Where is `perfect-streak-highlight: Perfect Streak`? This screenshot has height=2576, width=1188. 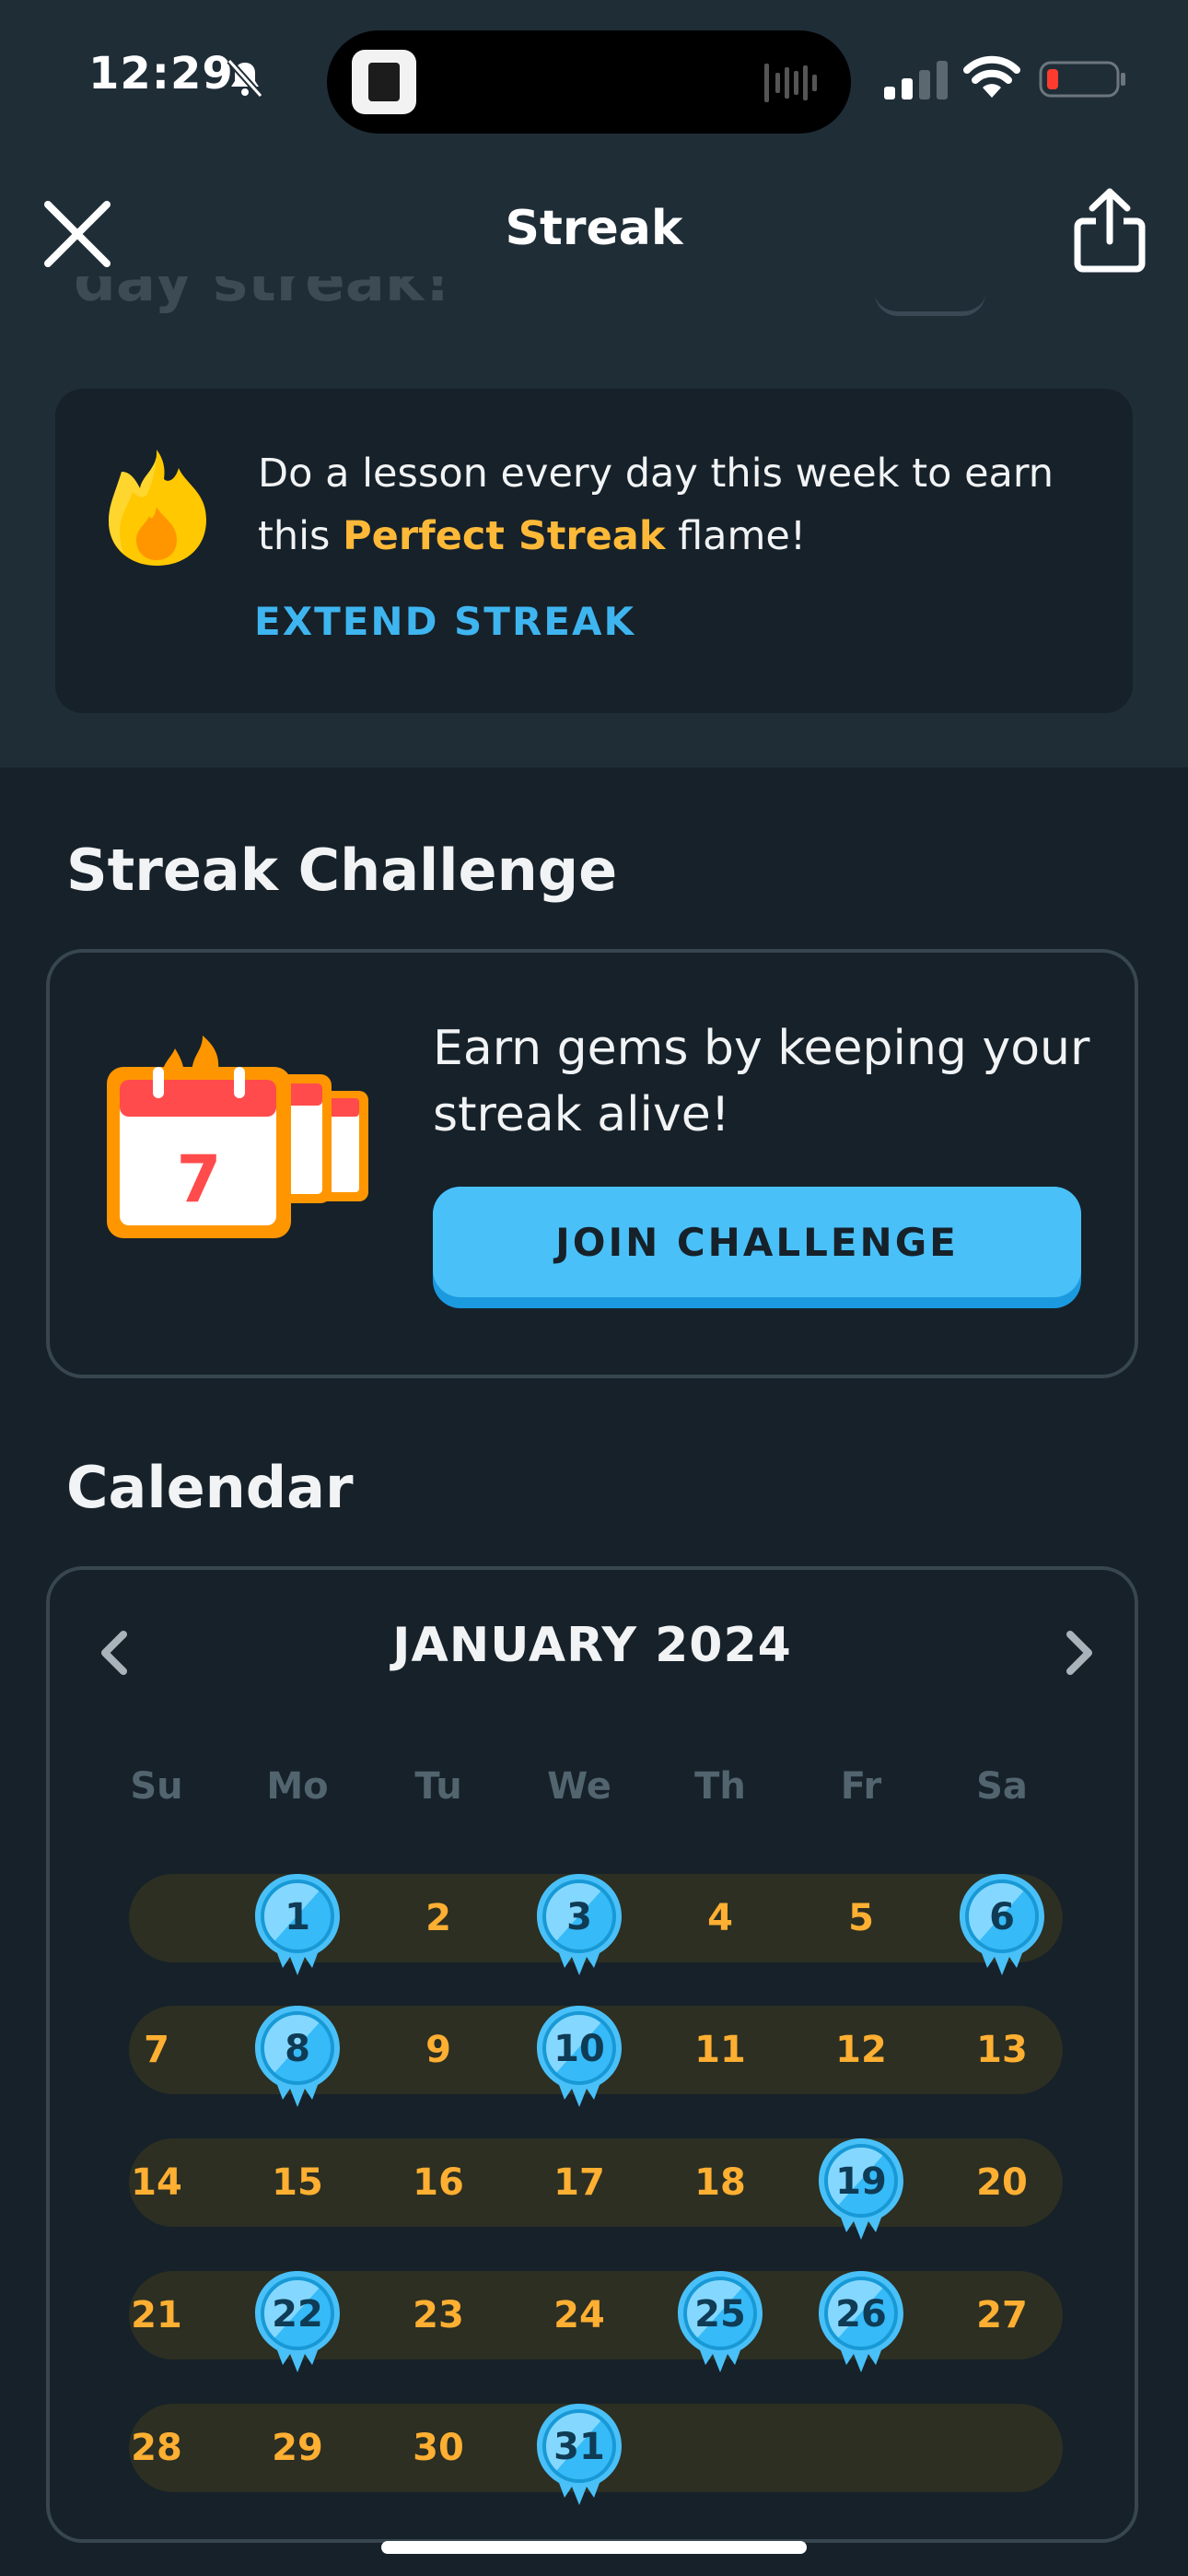 perfect-streak-highlight: Perfect Streak is located at coordinates (504, 536).